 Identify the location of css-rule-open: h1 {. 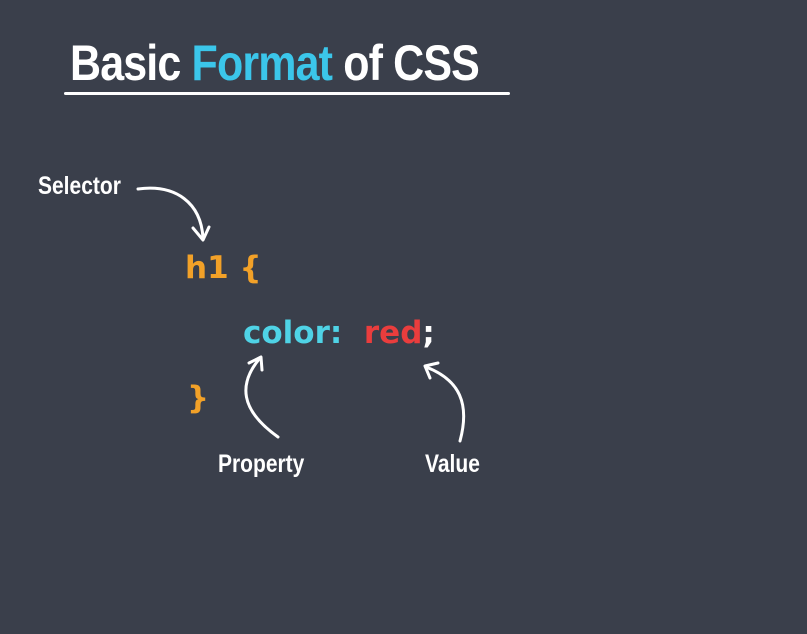
(223, 268).